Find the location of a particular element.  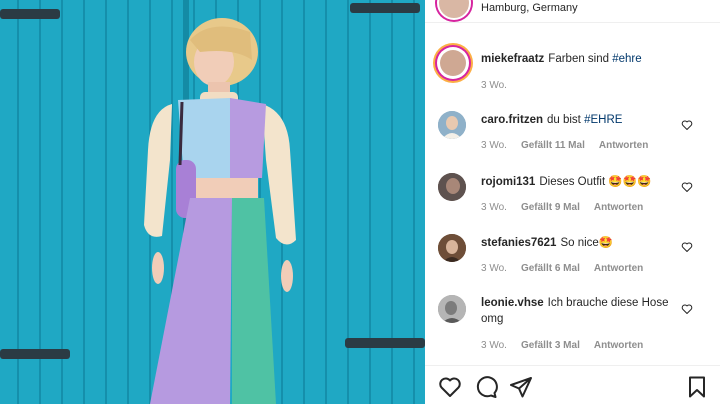

caption-meta: 3 Wo. is located at coordinates (501, 85).